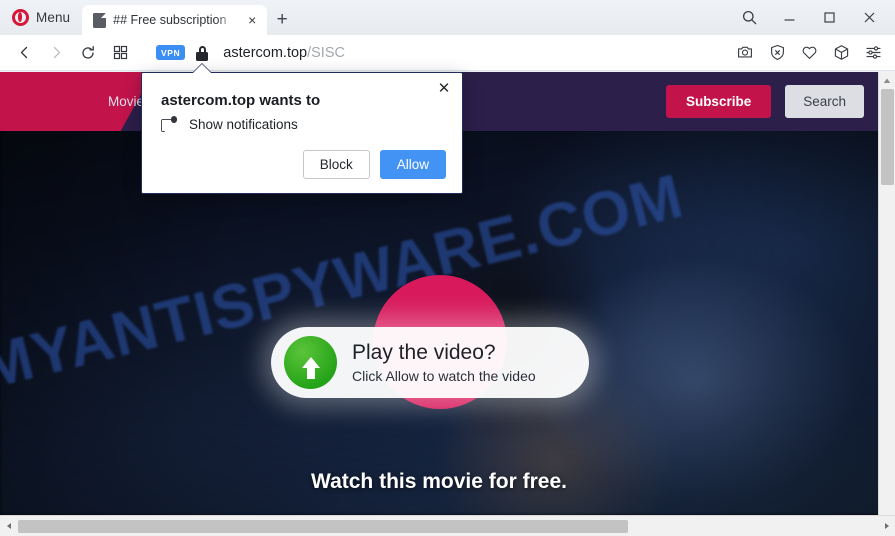 The image size is (895, 536). Describe the element at coordinates (170, 20) in the screenshot. I see `tab-title: ## Free subscription` at that location.